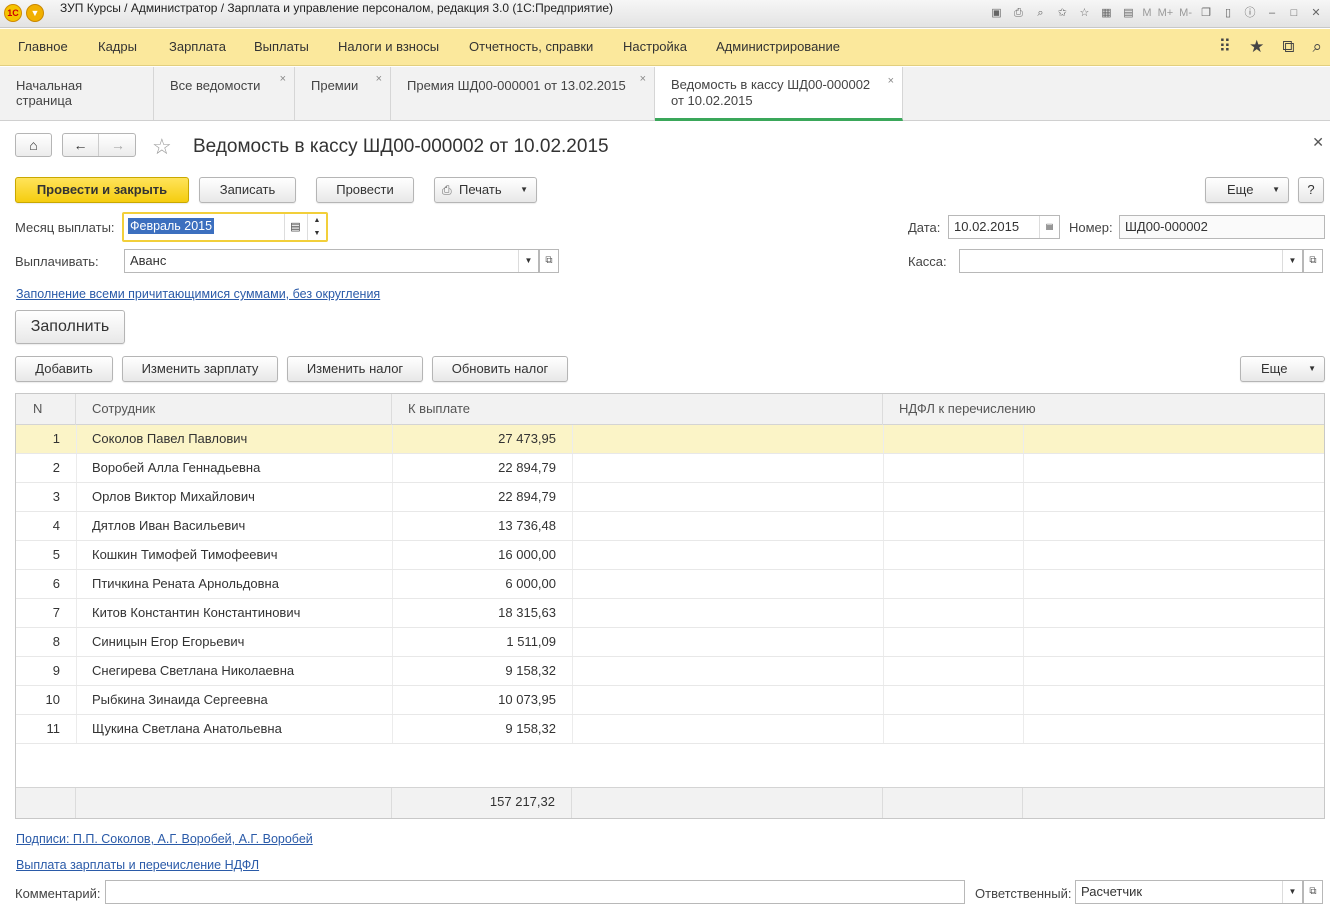 The image size is (1330, 920). Describe the element at coordinates (778, 46) in the screenshot. I see `menu-administration: Администрирование` at that location.